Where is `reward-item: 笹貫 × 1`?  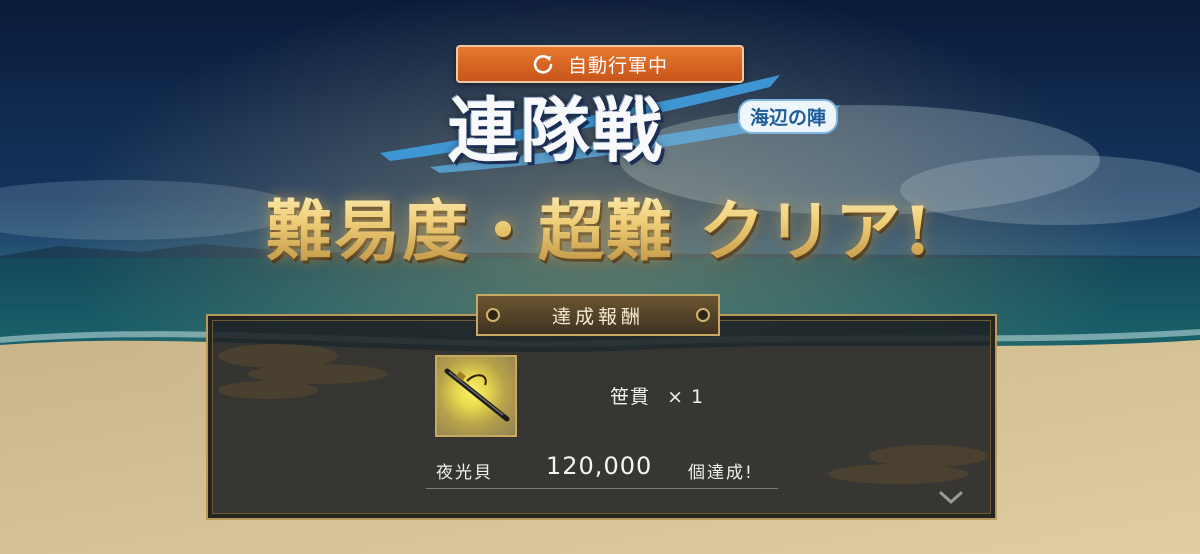
reward-item: 笹貫 × 1 is located at coordinates (657, 395).